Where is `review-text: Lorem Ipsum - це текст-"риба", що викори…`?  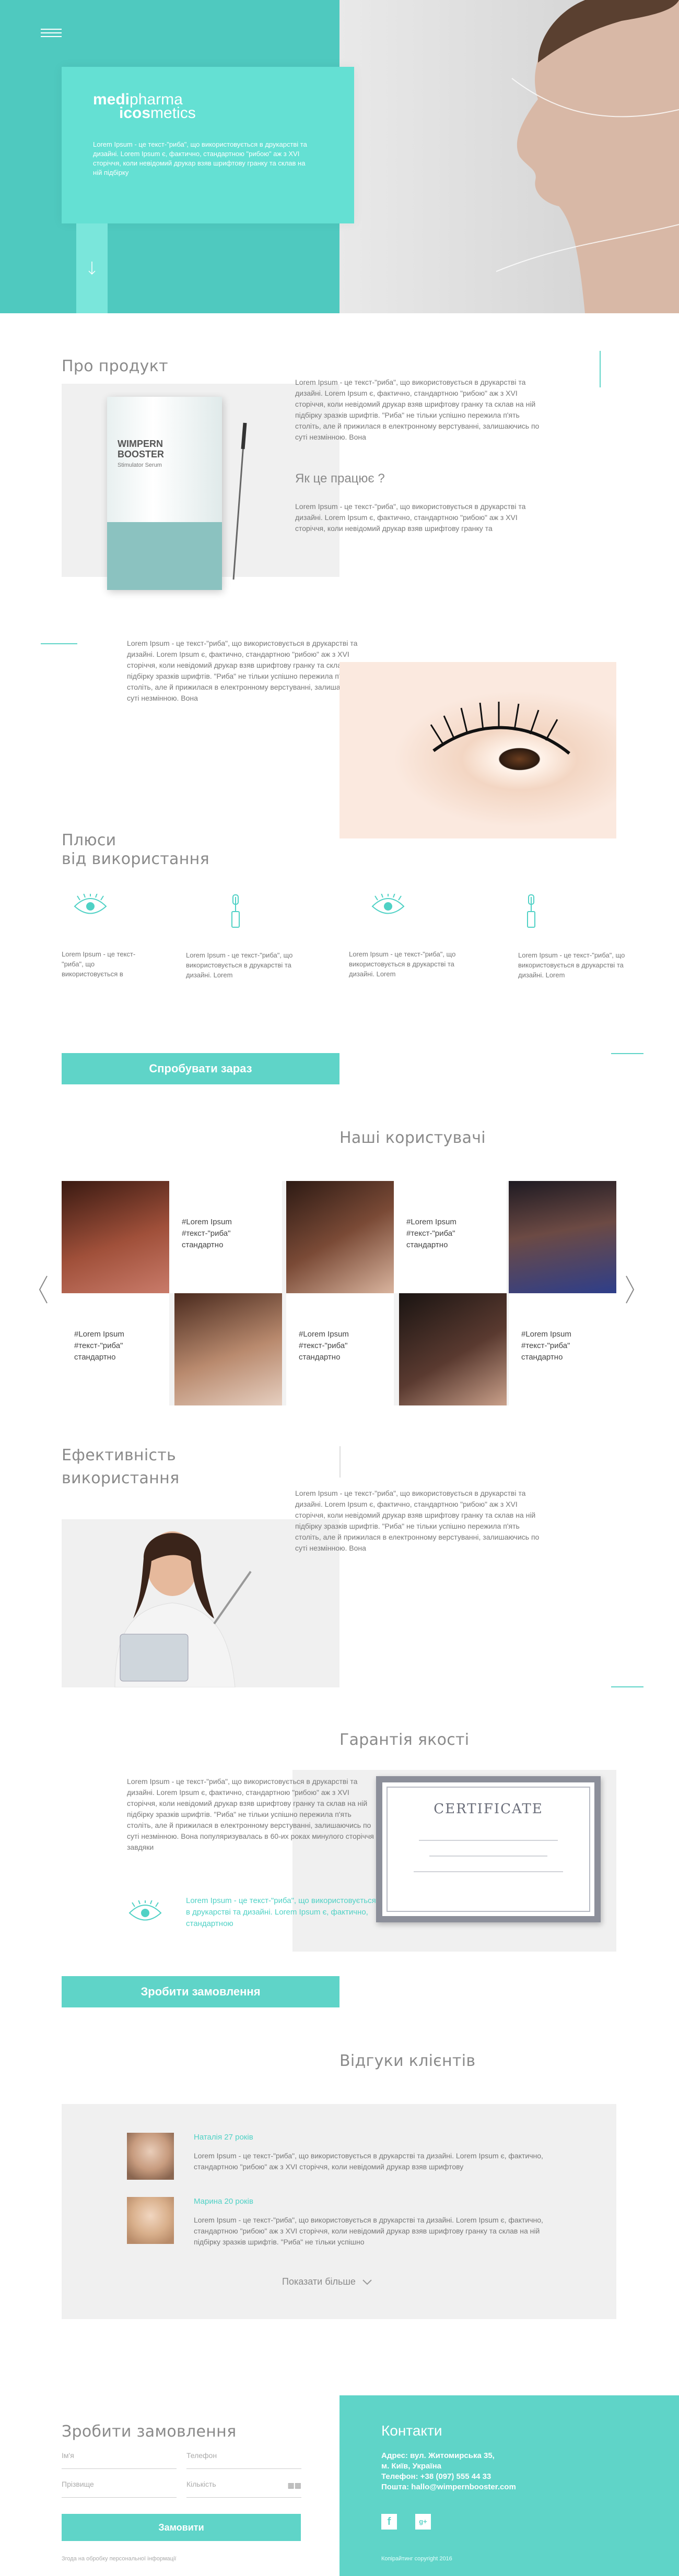
review-text: Lorem Ipsum - це текст-"риба", що викори… is located at coordinates (369, 2161).